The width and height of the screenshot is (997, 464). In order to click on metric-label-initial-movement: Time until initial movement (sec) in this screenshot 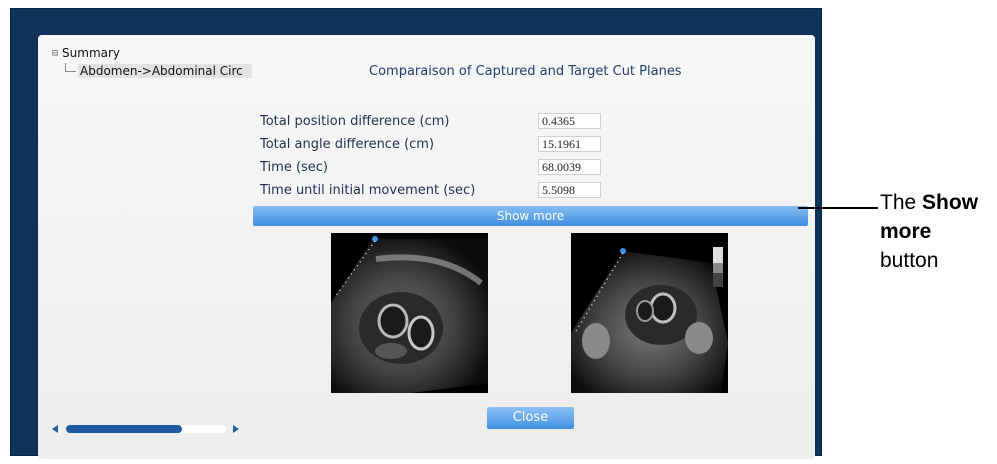, I will do `click(368, 190)`.